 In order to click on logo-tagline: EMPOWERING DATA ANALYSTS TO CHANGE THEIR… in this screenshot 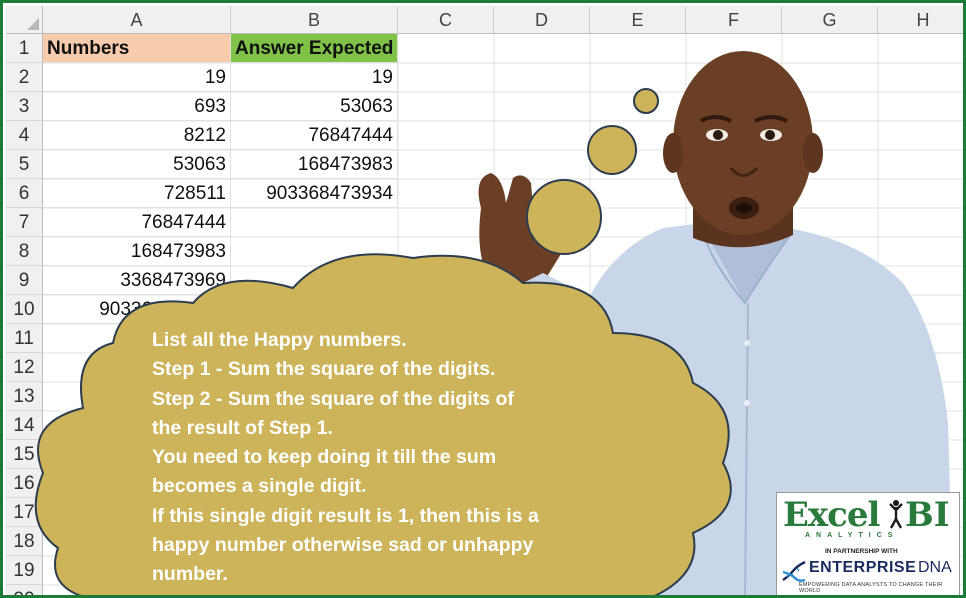, I will do `click(871, 588)`.